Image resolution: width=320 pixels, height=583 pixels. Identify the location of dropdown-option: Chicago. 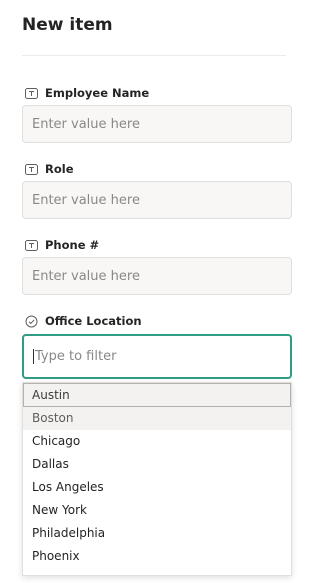
(157, 441).